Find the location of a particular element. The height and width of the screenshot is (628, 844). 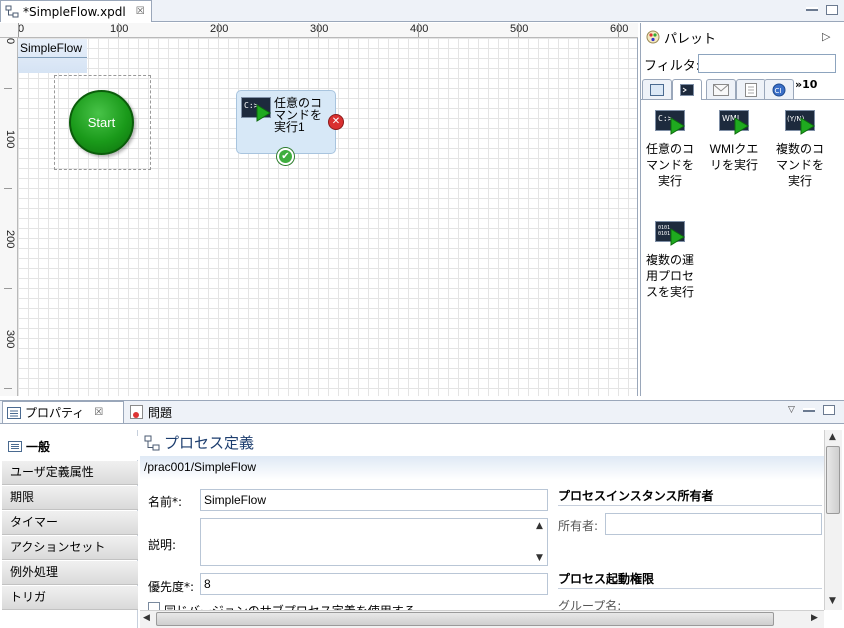

pool-label: SimpleFlow is located at coordinates (52, 56).